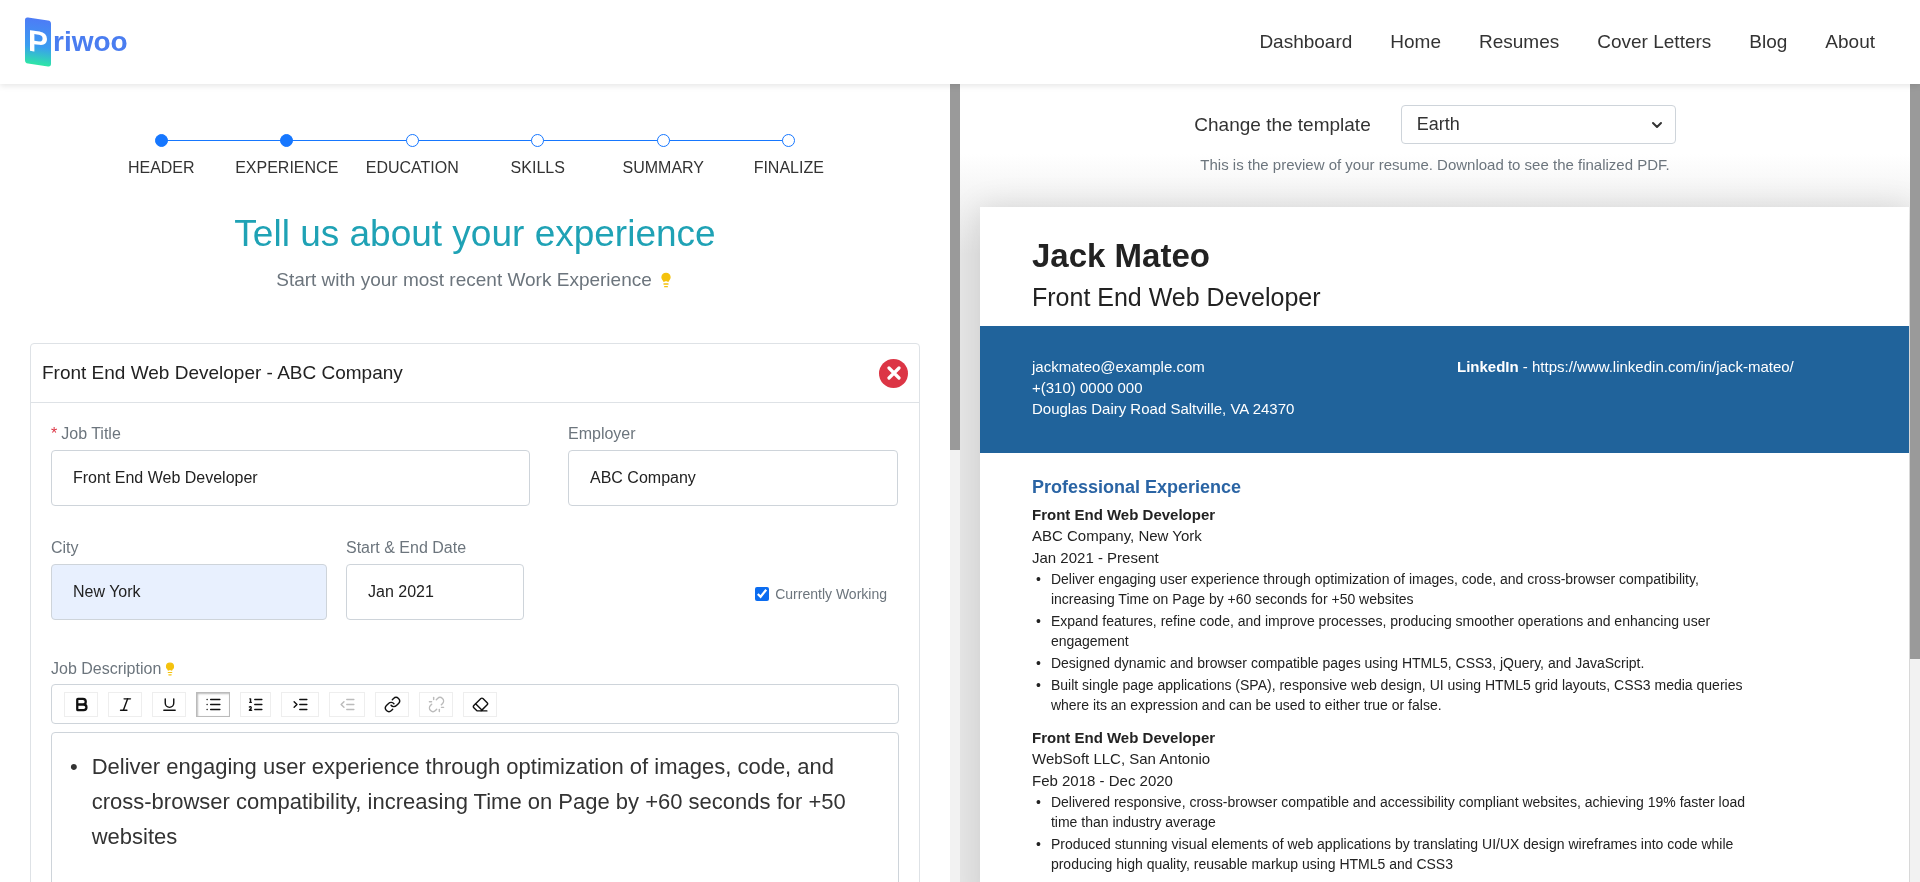 This screenshot has width=1920, height=882. What do you see at coordinates (1103, 781) in the screenshot?
I see `job-dates: Feb 2018 - Dec 2020` at bounding box center [1103, 781].